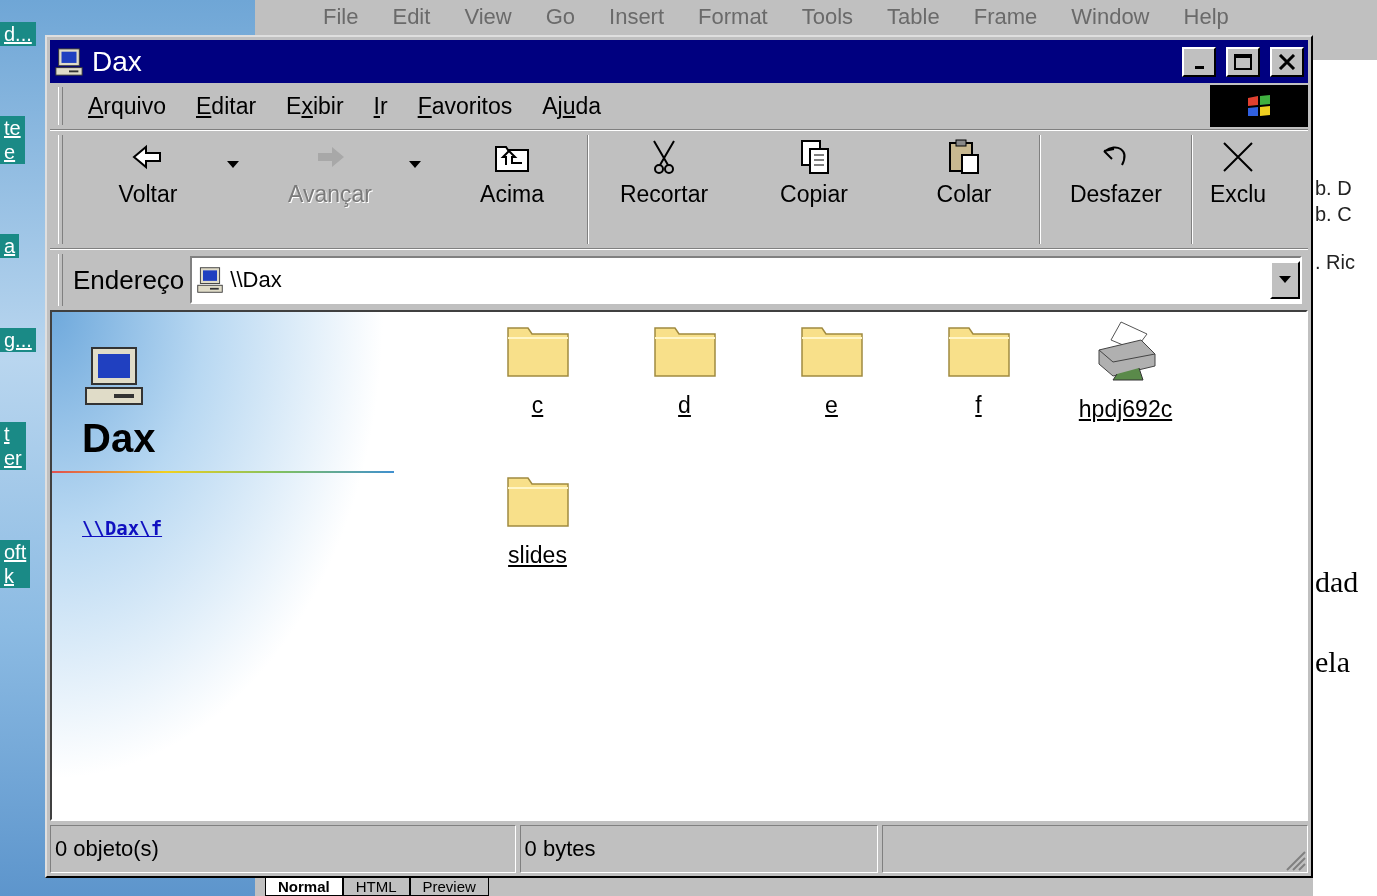  What do you see at coordinates (1335, 262) in the screenshot?
I see `list-text: . Ric` at bounding box center [1335, 262].